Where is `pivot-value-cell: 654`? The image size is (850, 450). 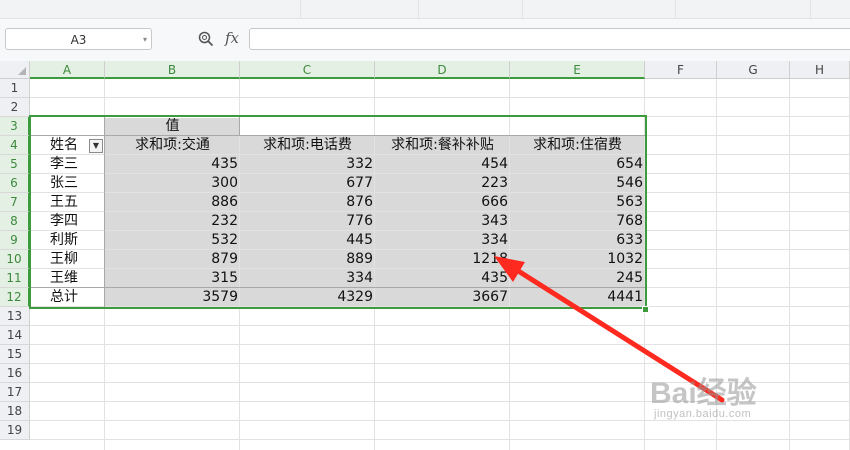 pivot-value-cell: 654 is located at coordinates (577, 164).